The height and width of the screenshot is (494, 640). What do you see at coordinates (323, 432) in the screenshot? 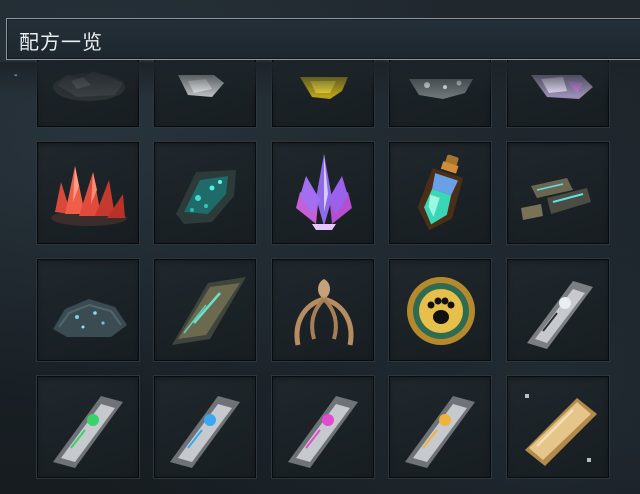
I see `mech-module-pink-icon` at bounding box center [323, 432].